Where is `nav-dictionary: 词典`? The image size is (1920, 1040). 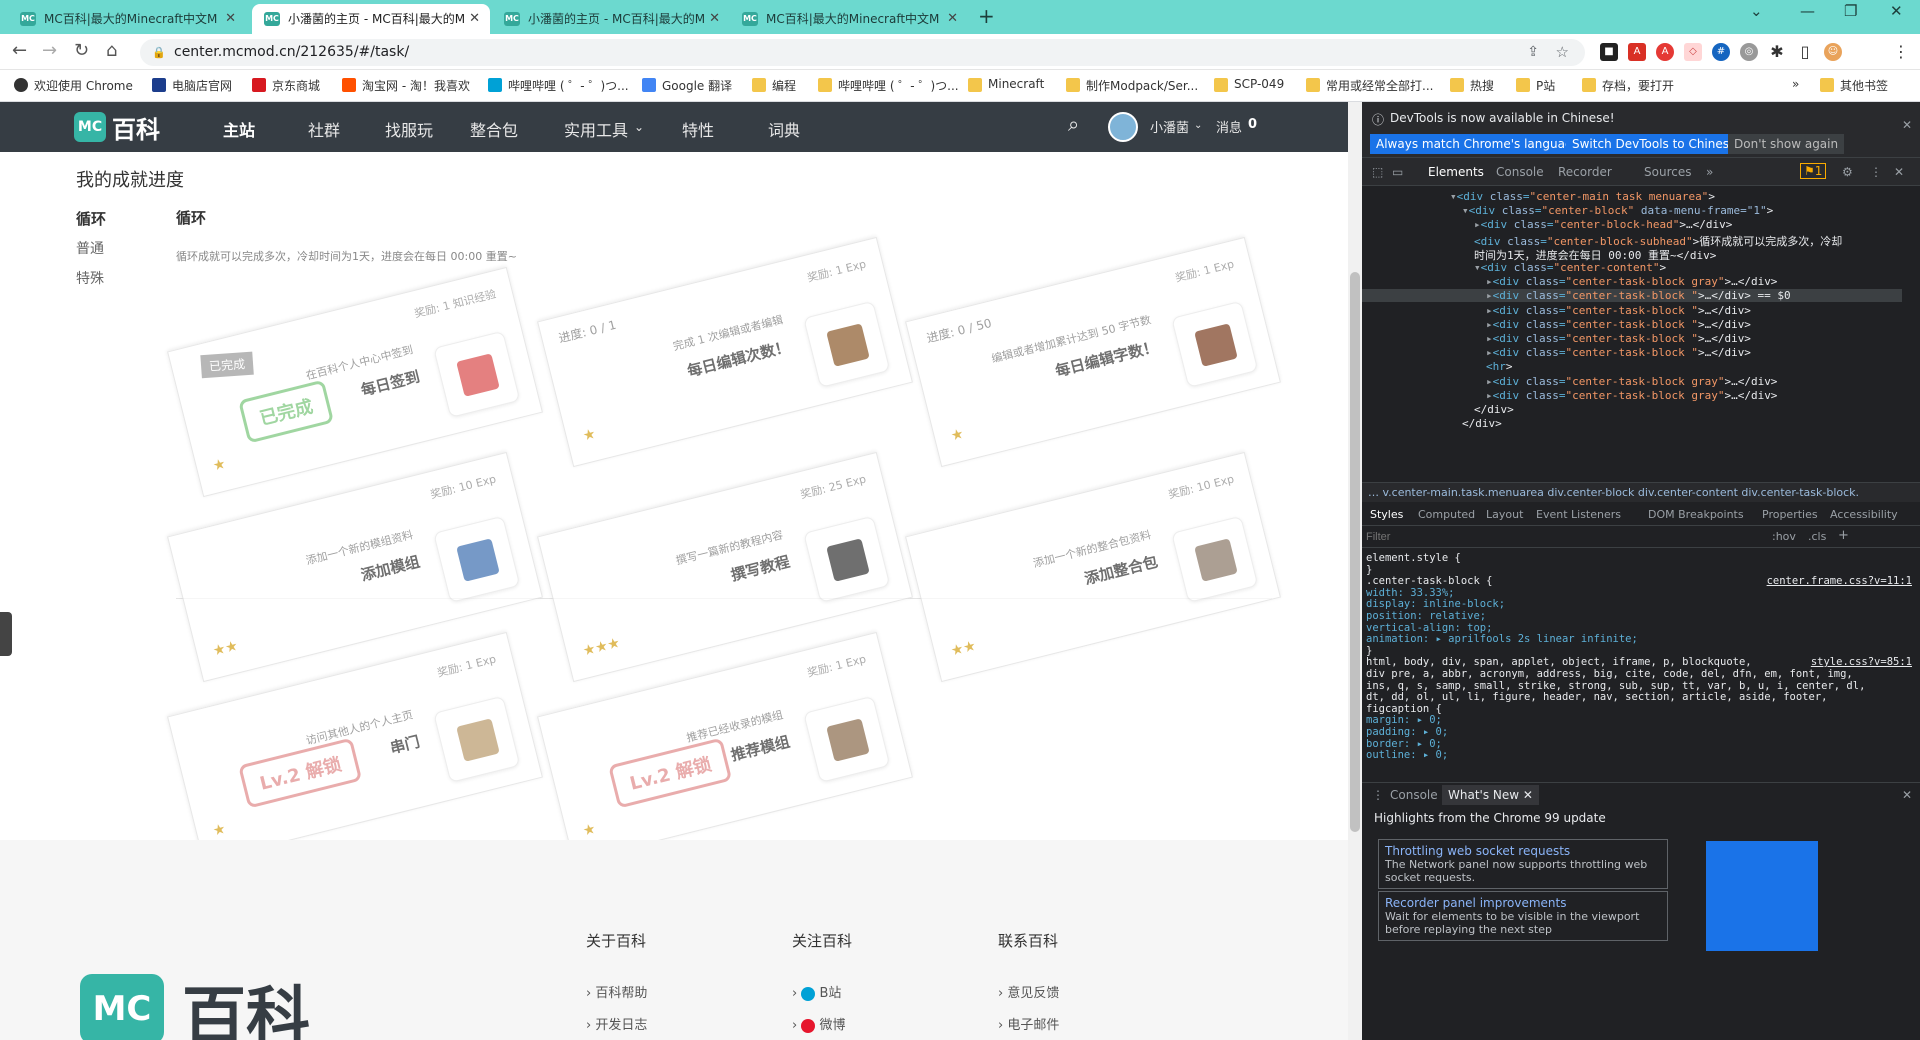
nav-dictionary: 词典 is located at coordinates (784, 129).